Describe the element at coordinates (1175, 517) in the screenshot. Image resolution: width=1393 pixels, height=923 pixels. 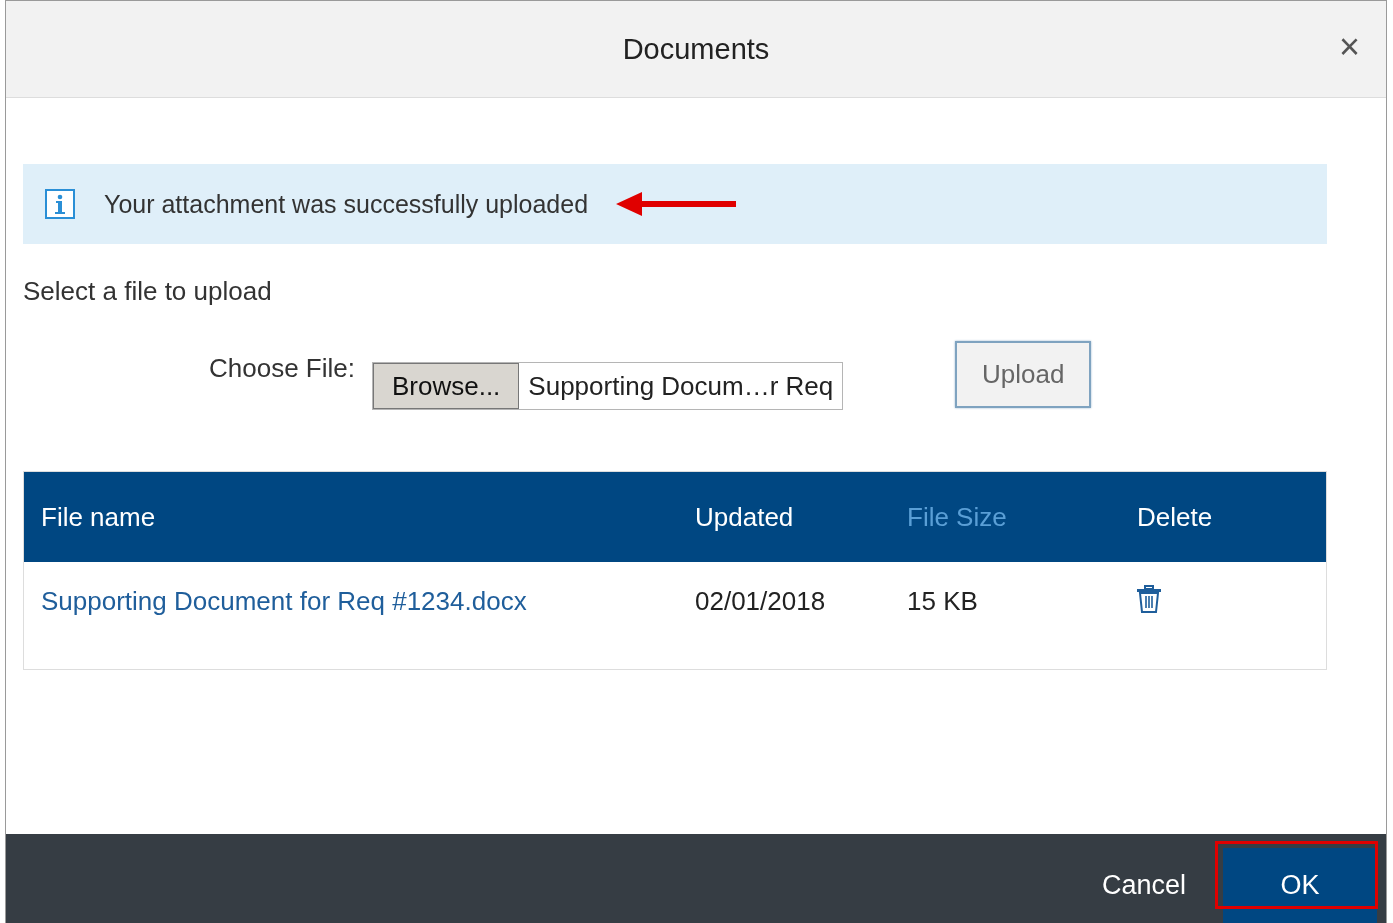
I see `column-header: Delete` at that location.